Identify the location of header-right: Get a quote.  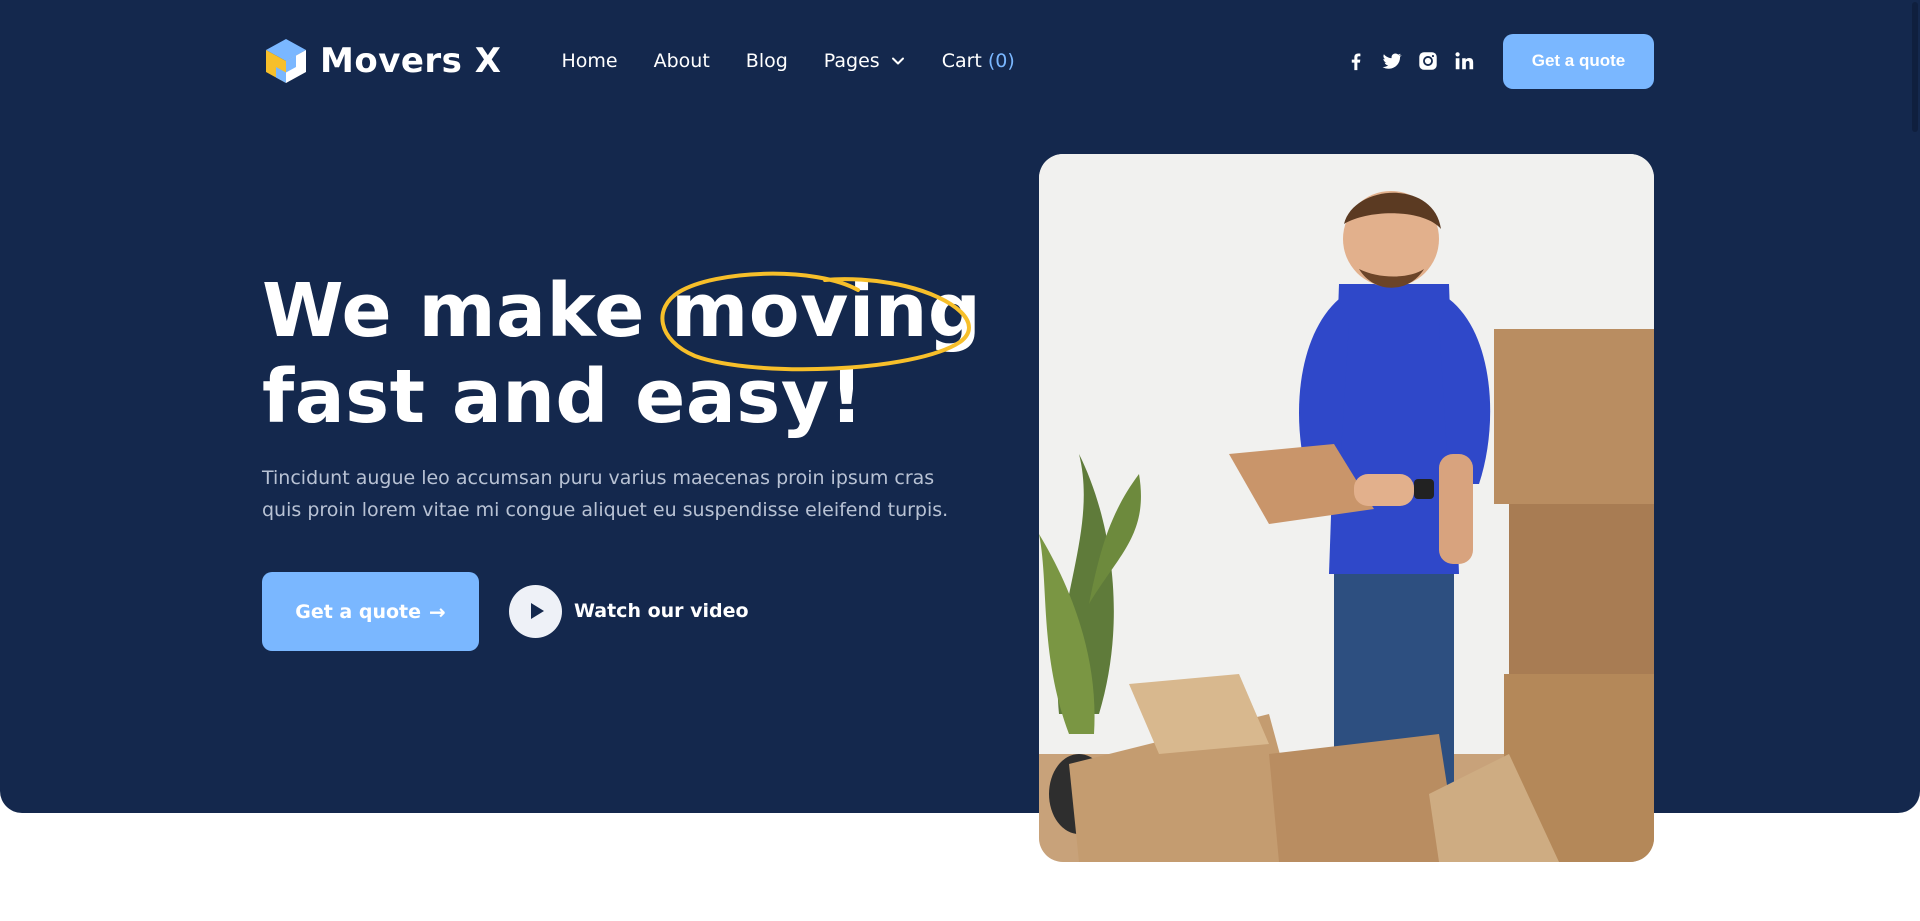
(1493, 61).